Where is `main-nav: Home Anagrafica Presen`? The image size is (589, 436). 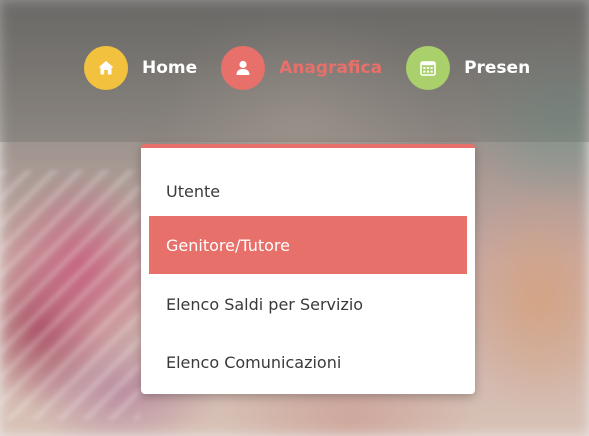
main-nav: Home Anagrafica Presen is located at coordinates (319, 68).